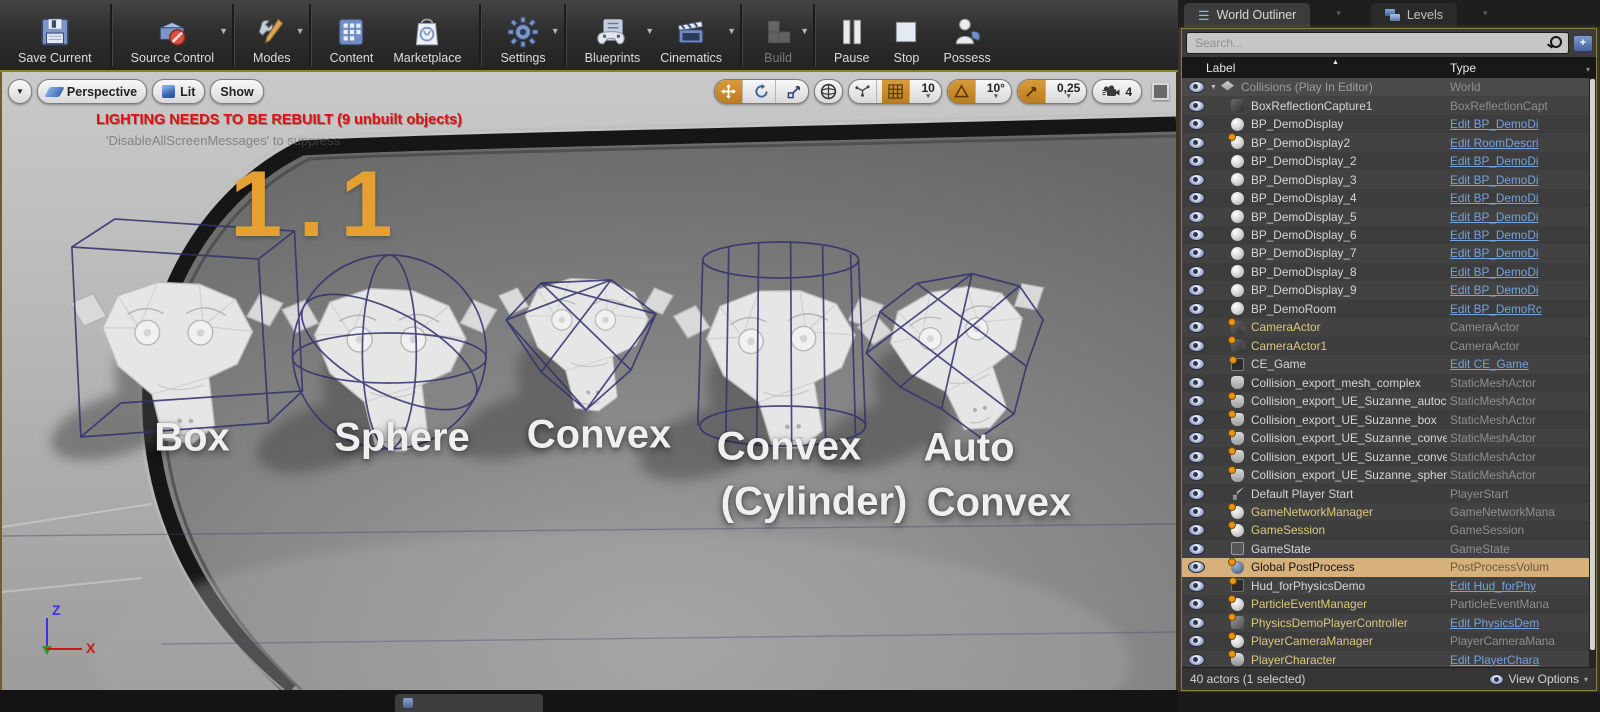 The width and height of the screenshot is (1600, 712). What do you see at coordinates (1588, 69) in the screenshot?
I see `type-filter-caret-icon: ▾` at bounding box center [1588, 69].